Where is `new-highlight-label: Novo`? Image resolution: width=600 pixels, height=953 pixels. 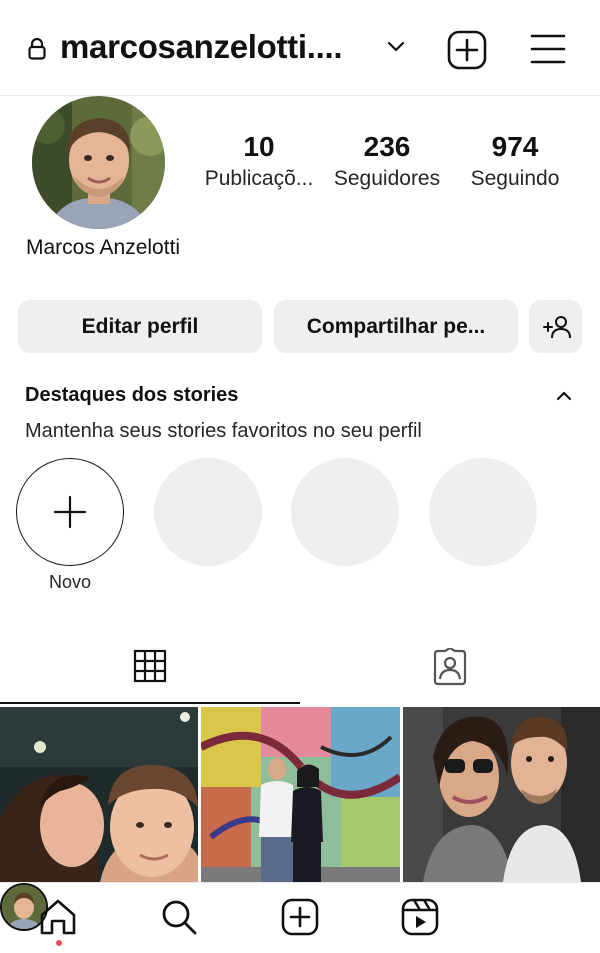 new-highlight-label: Novo is located at coordinates (70, 582).